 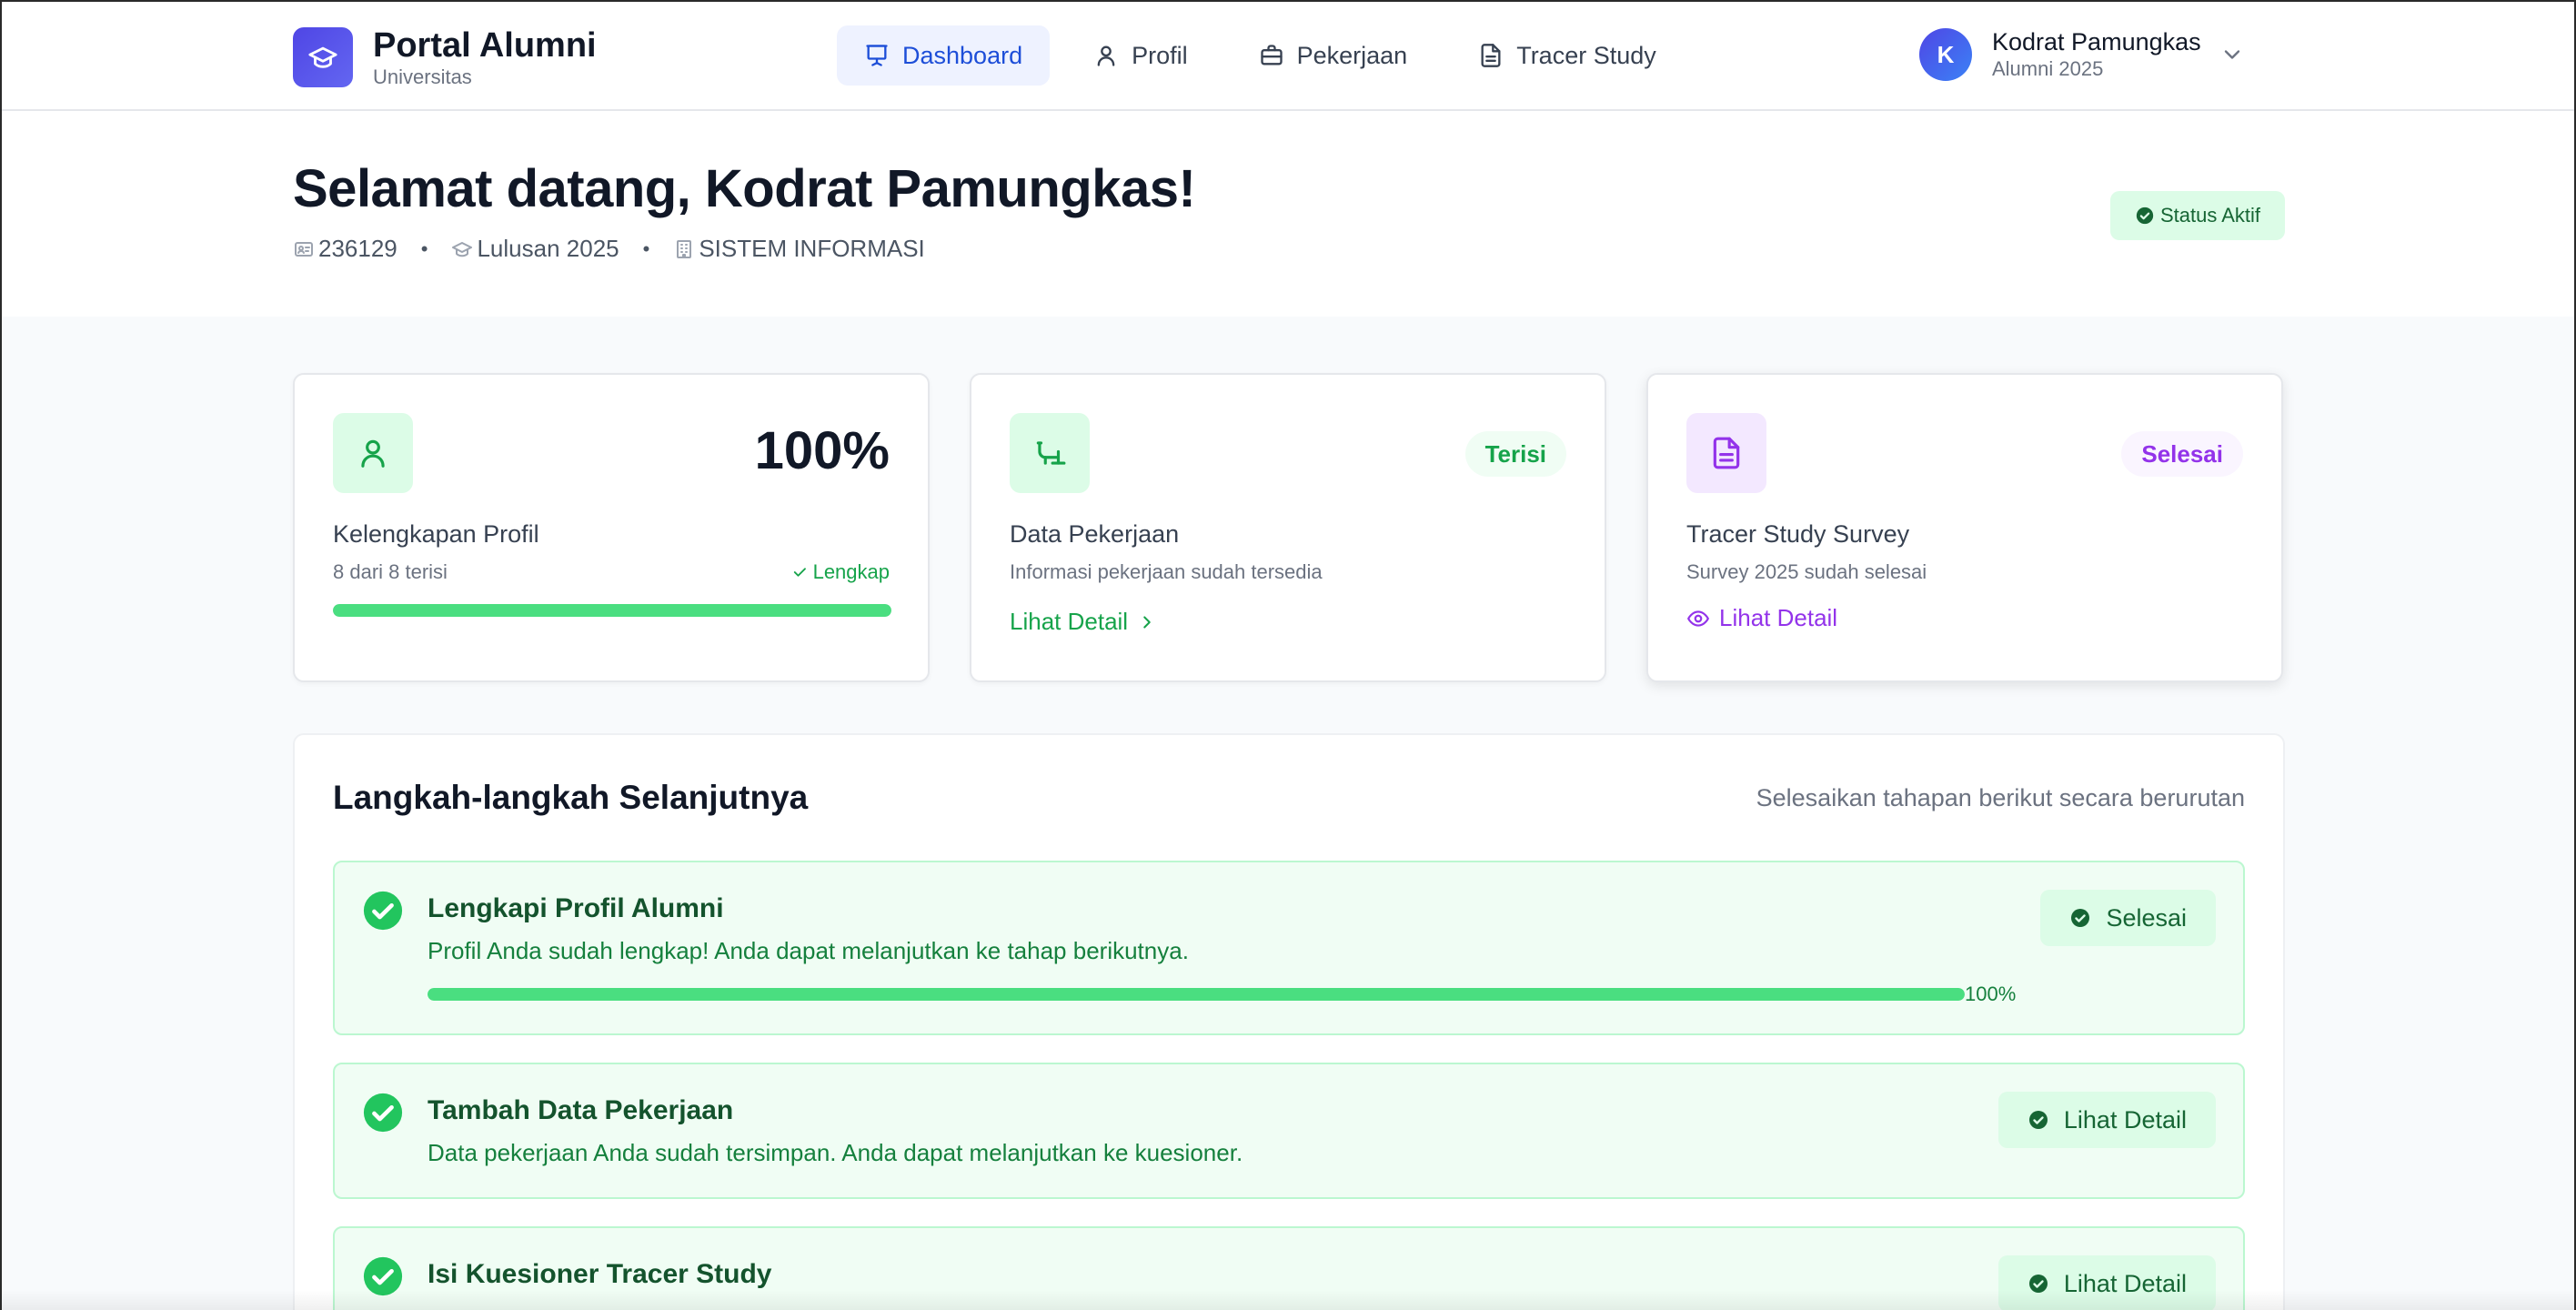 I want to click on chevron-down-icon, so click(x=2232, y=55).